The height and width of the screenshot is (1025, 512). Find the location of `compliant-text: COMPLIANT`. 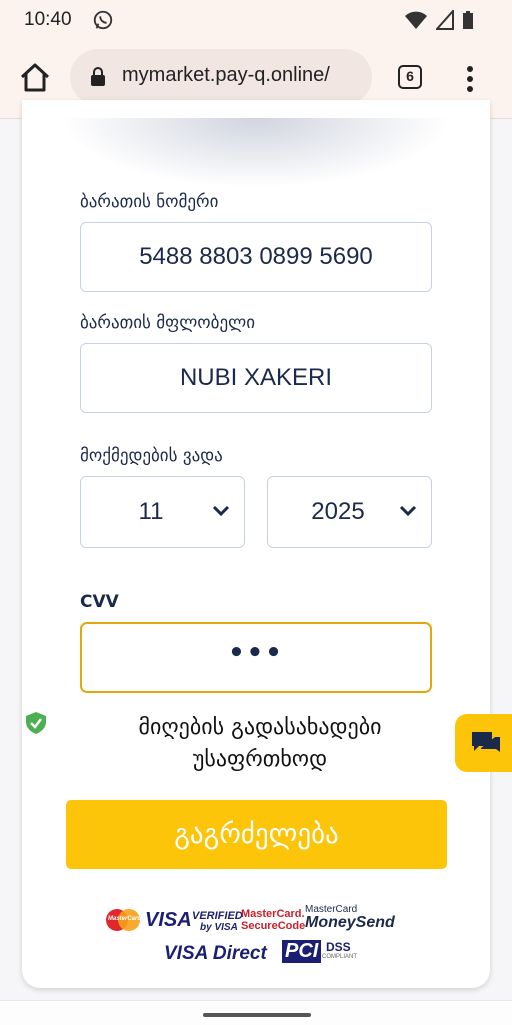

compliant-text: COMPLIANT is located at coordinates (340, 957).